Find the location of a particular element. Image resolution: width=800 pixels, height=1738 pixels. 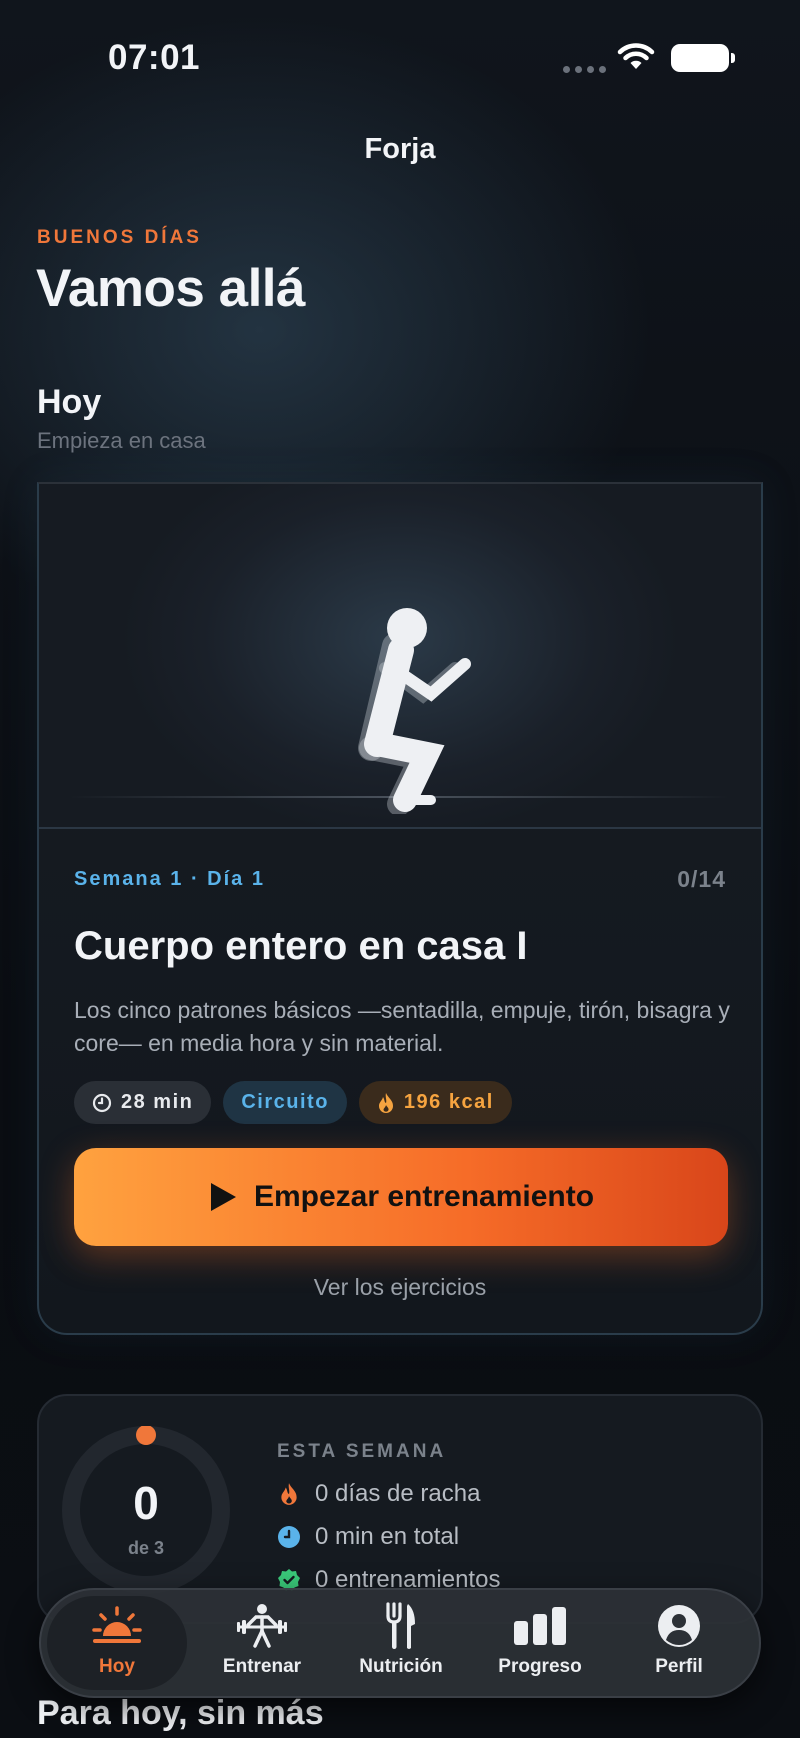

type-label: Circuito is located at coordinates (285, 1102).